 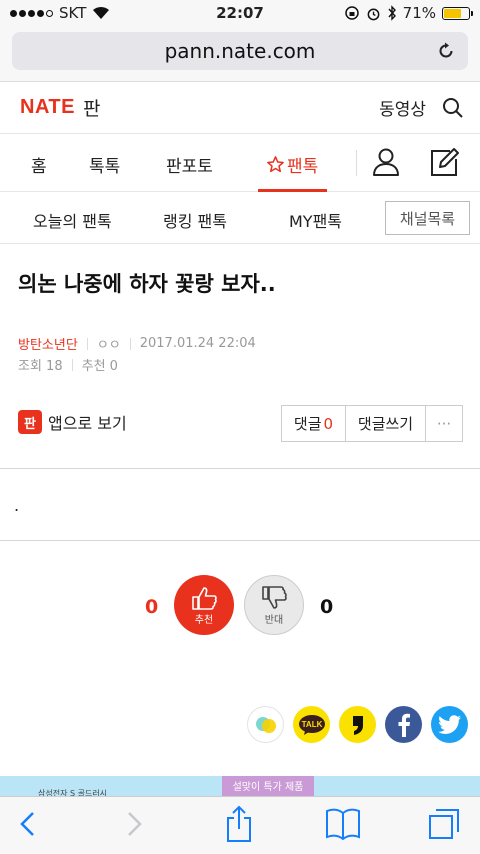 I want to click on post-author-sub: ㅇㅇ, so click(x=108, y=345).